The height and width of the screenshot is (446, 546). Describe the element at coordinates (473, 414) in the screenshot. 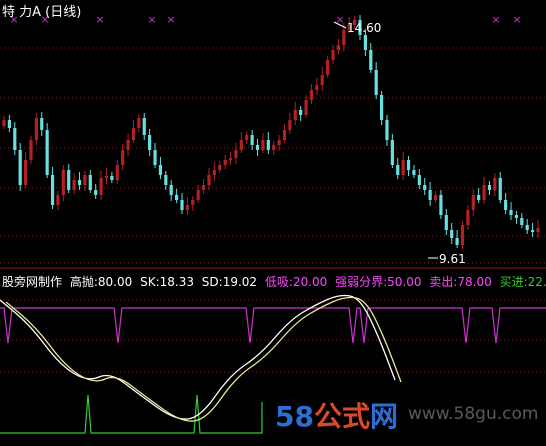

I see `watermark-url: www.58gu.com` at that location.